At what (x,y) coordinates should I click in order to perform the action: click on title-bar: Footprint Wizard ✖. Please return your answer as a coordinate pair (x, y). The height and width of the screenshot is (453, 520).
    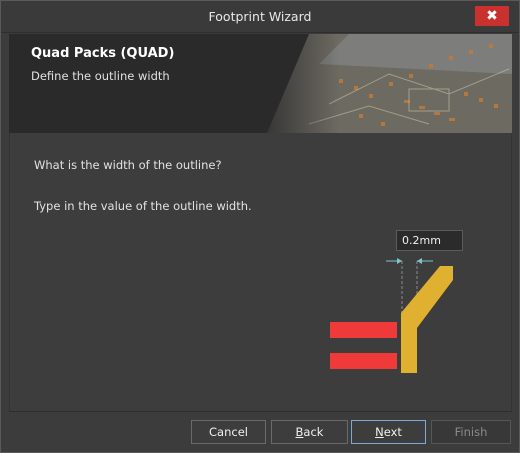
    Looking at the image, I should click on (260, 17).